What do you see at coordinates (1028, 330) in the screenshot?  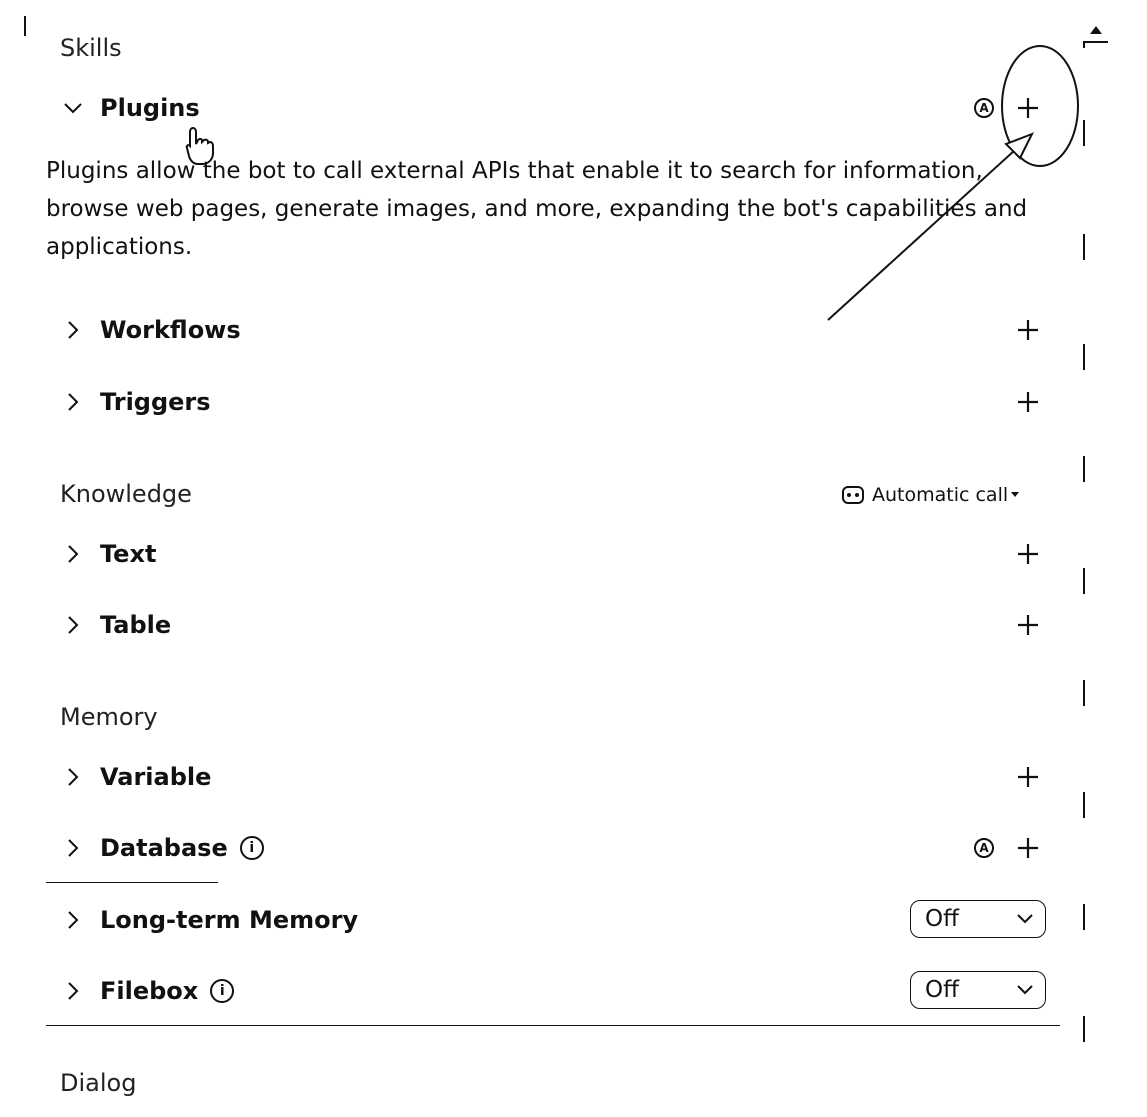 I see `add-workflow-button` at bounding box center [1028, 330].